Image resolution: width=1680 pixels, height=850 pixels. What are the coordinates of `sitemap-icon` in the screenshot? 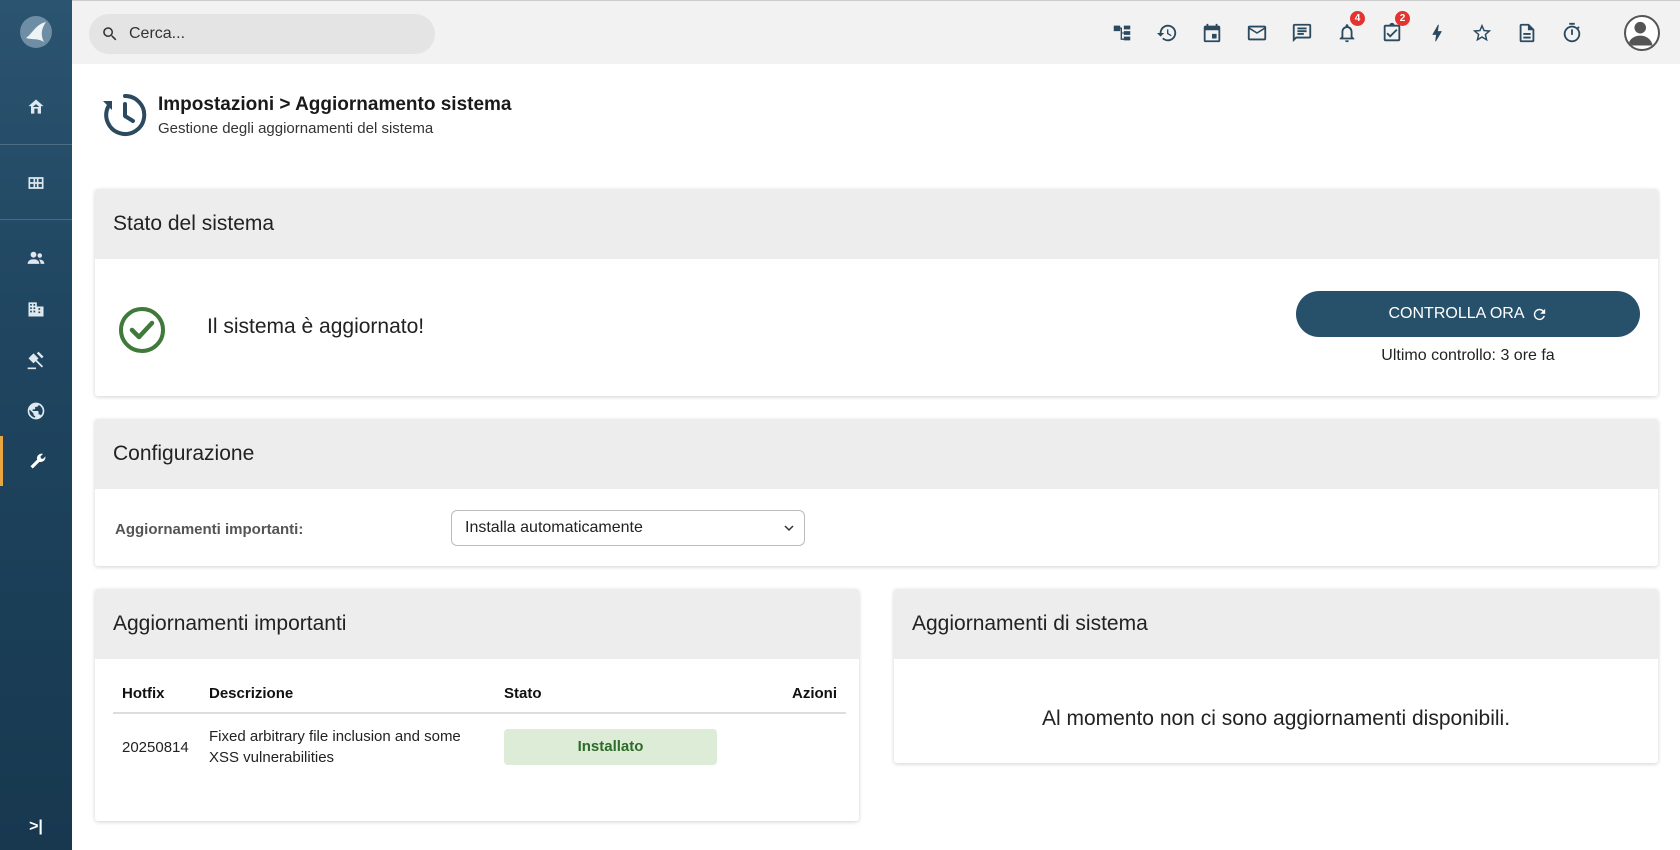 It's located at (1122, 33).